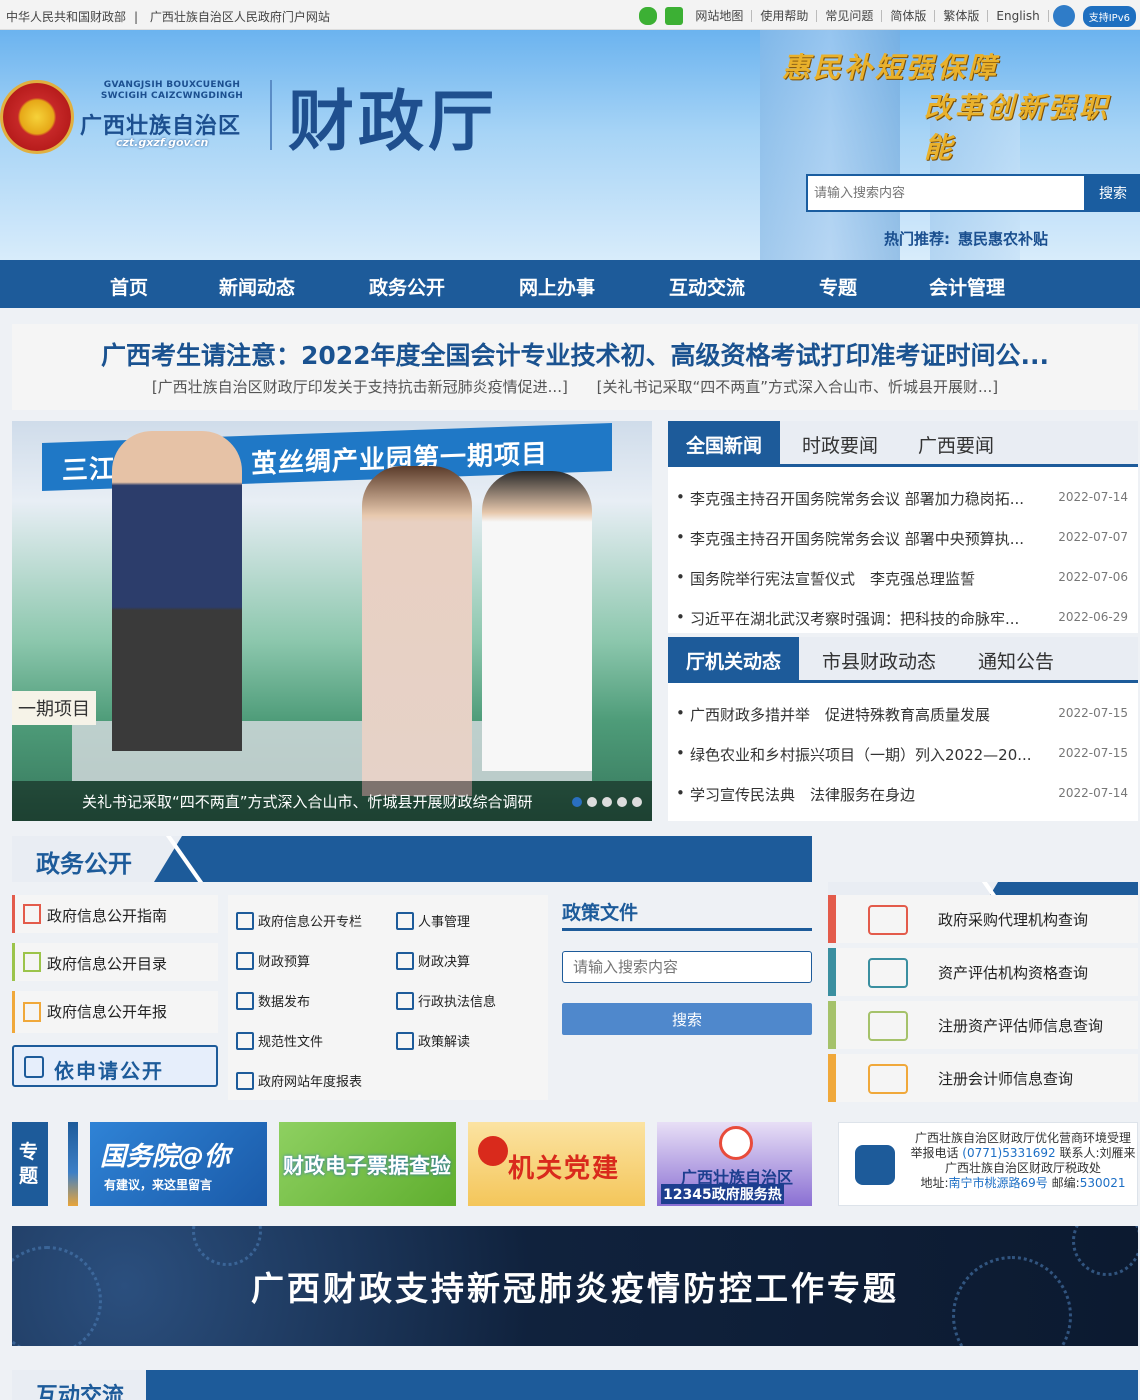 This screenshot has height=1400, width=1140. I want to click on book-icon, so click(32, 914).